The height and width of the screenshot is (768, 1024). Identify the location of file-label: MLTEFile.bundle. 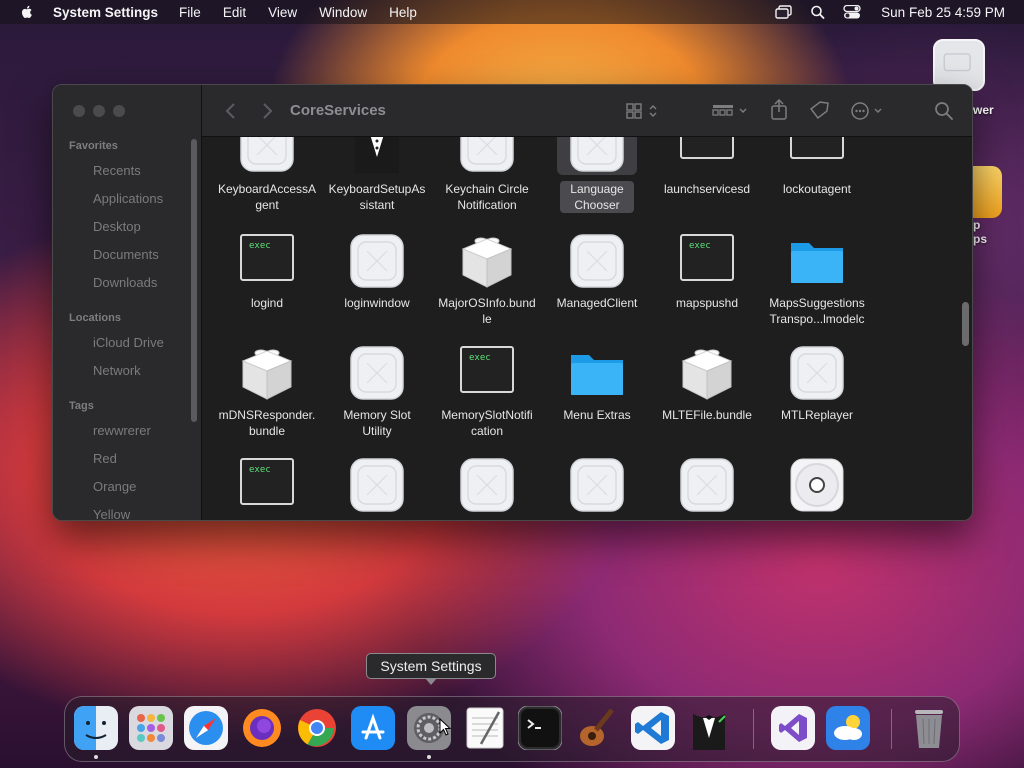
(707, 415).